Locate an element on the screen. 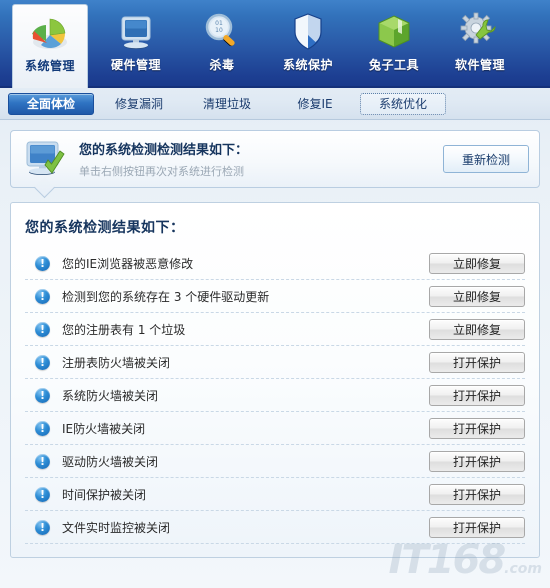  table-row: 检测到您的系统存在 3 个硬件驱动更新 立即修复 is located at coordinates (275, 296).